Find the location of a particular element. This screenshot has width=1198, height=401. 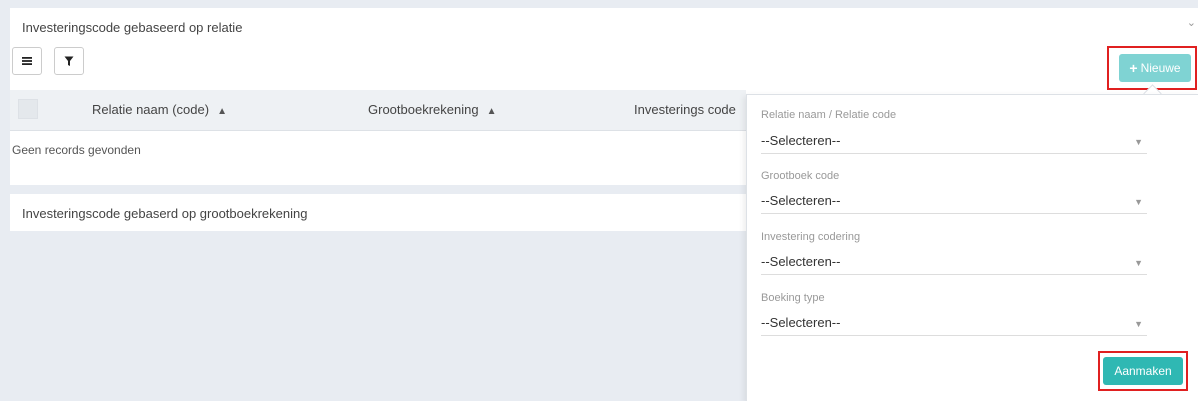

column-header-grootboek: Grootboekrekening ▲︎ is located at coordinates (432, 109).